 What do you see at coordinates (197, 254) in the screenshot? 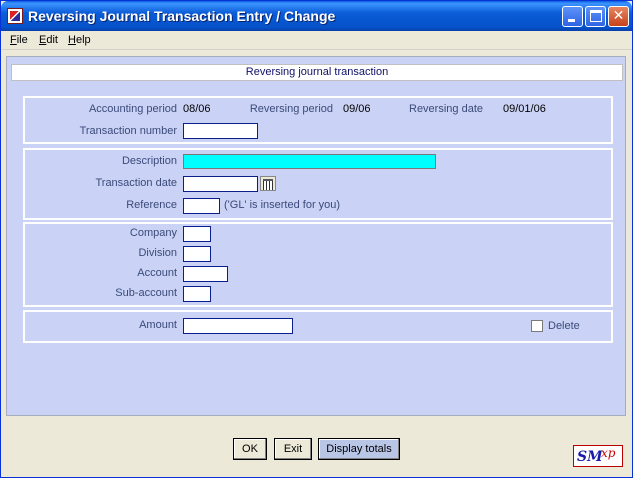
I see `division-input` at bounding box center [197, 254].